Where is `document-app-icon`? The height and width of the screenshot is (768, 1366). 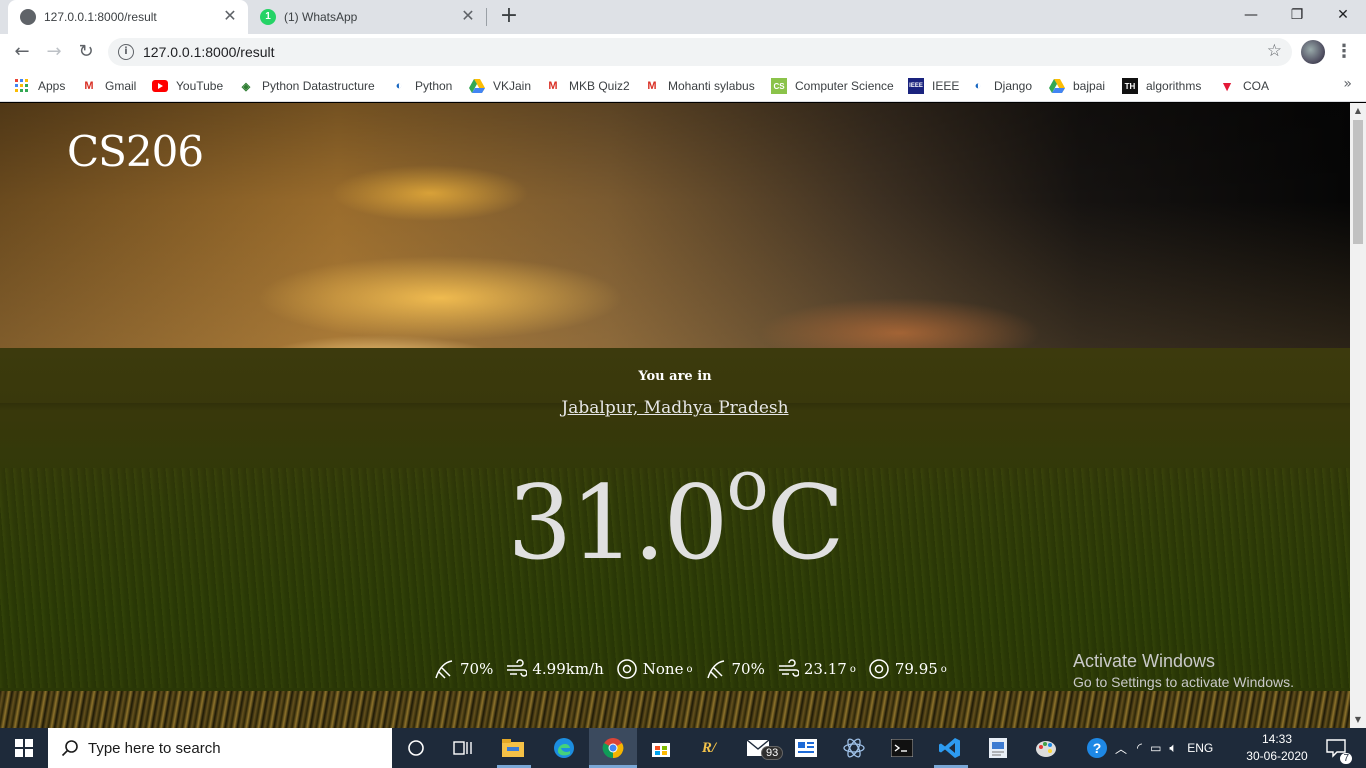
document-app-icon is located at coordinates (998, 748).